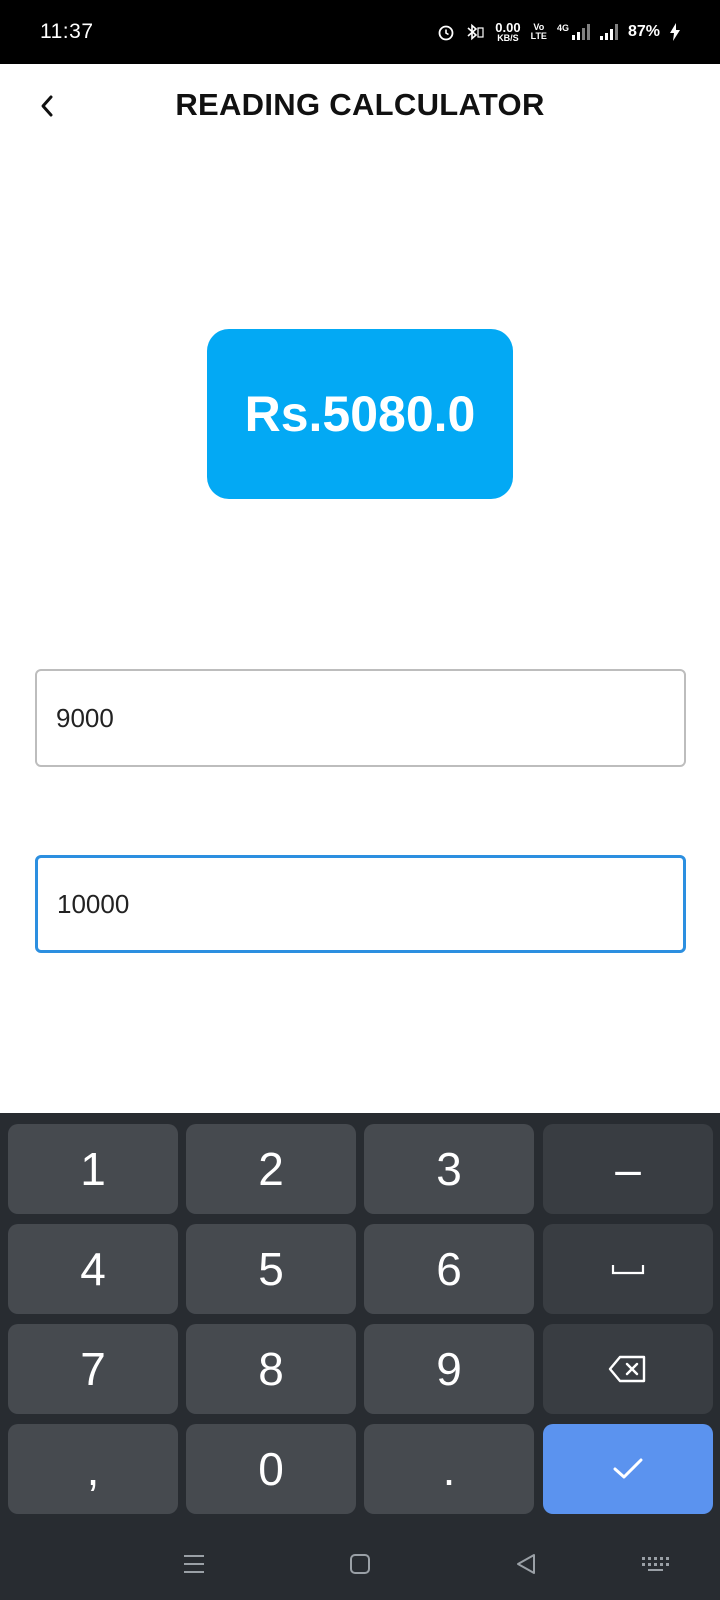  I want to click on alarm-icon, so click(446, 33).